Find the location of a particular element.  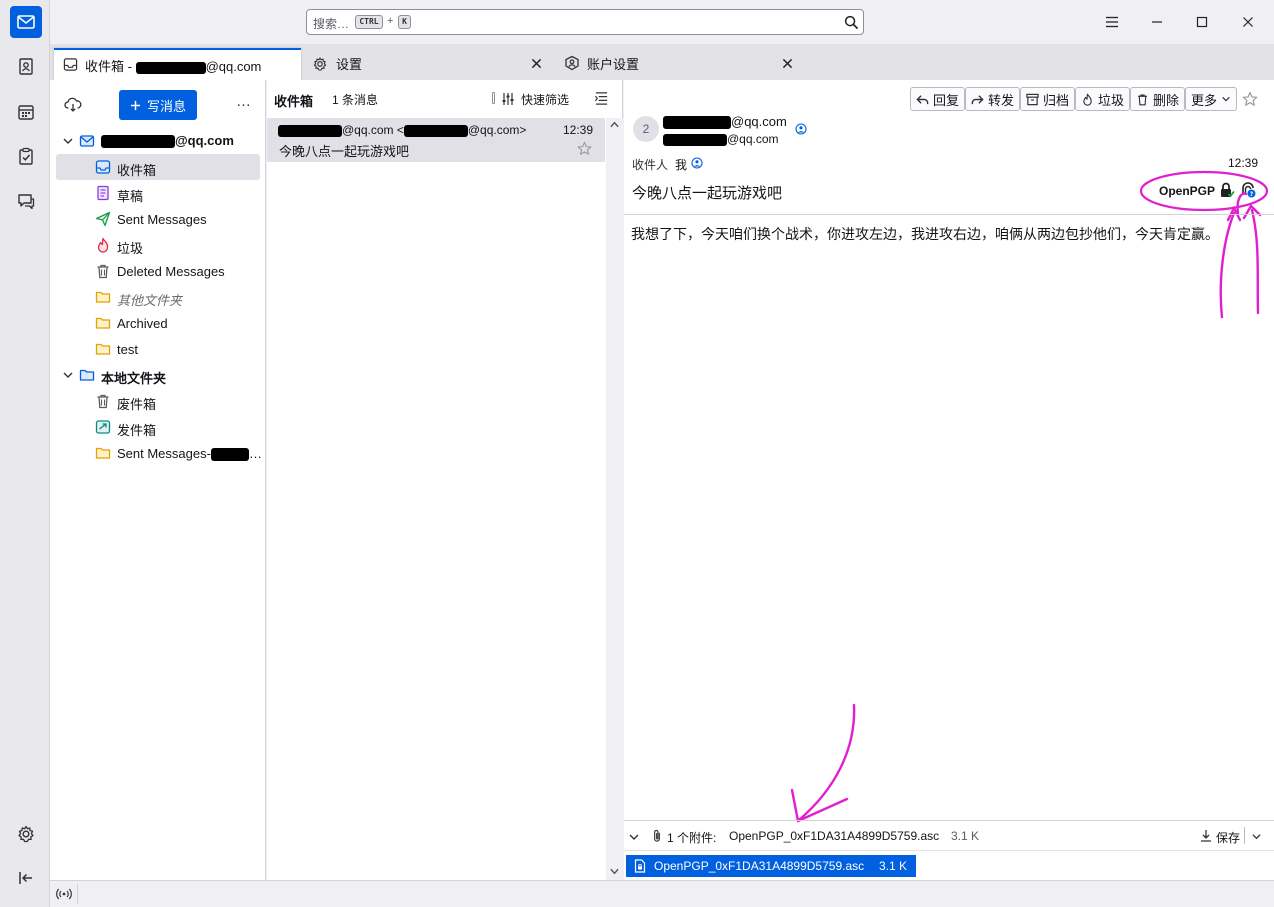

search-icon is located at coordinates (851, 22).